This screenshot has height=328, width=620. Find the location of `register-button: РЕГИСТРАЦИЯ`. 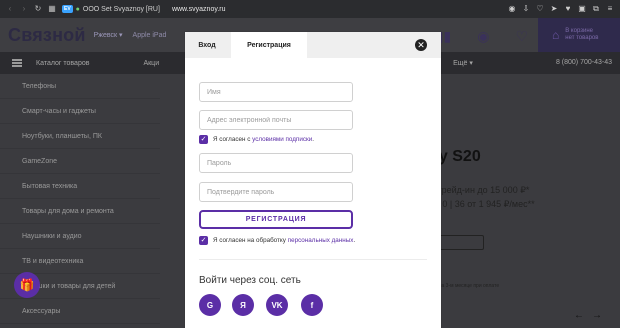

register-button: РЕГИСТРАЦИЯ is located at coordinates (276, 219).